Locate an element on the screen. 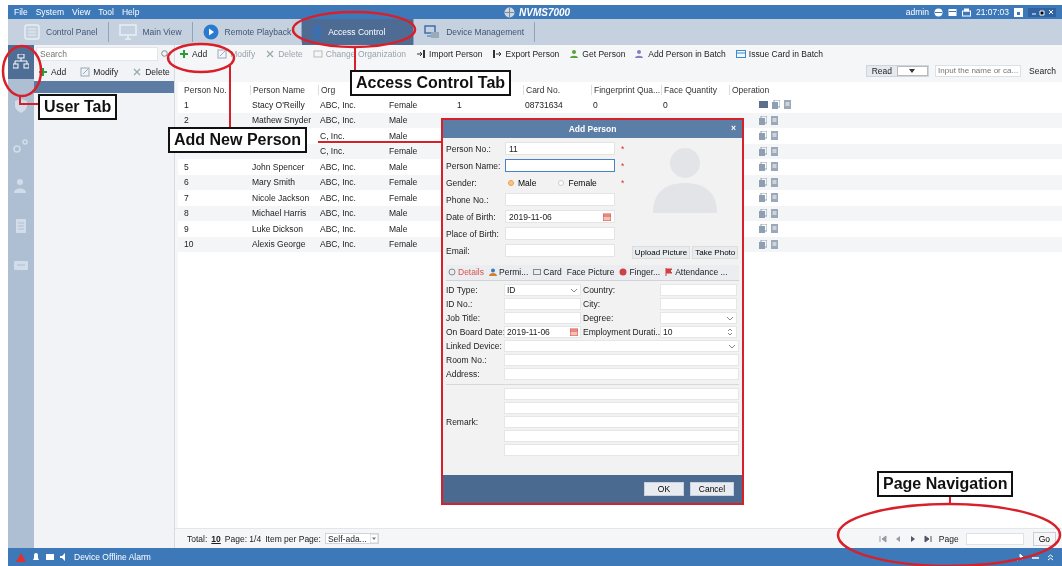 This screenshot has width=1062, height=566. app-title: NVMS7000 is located at coordinates (545, 12).